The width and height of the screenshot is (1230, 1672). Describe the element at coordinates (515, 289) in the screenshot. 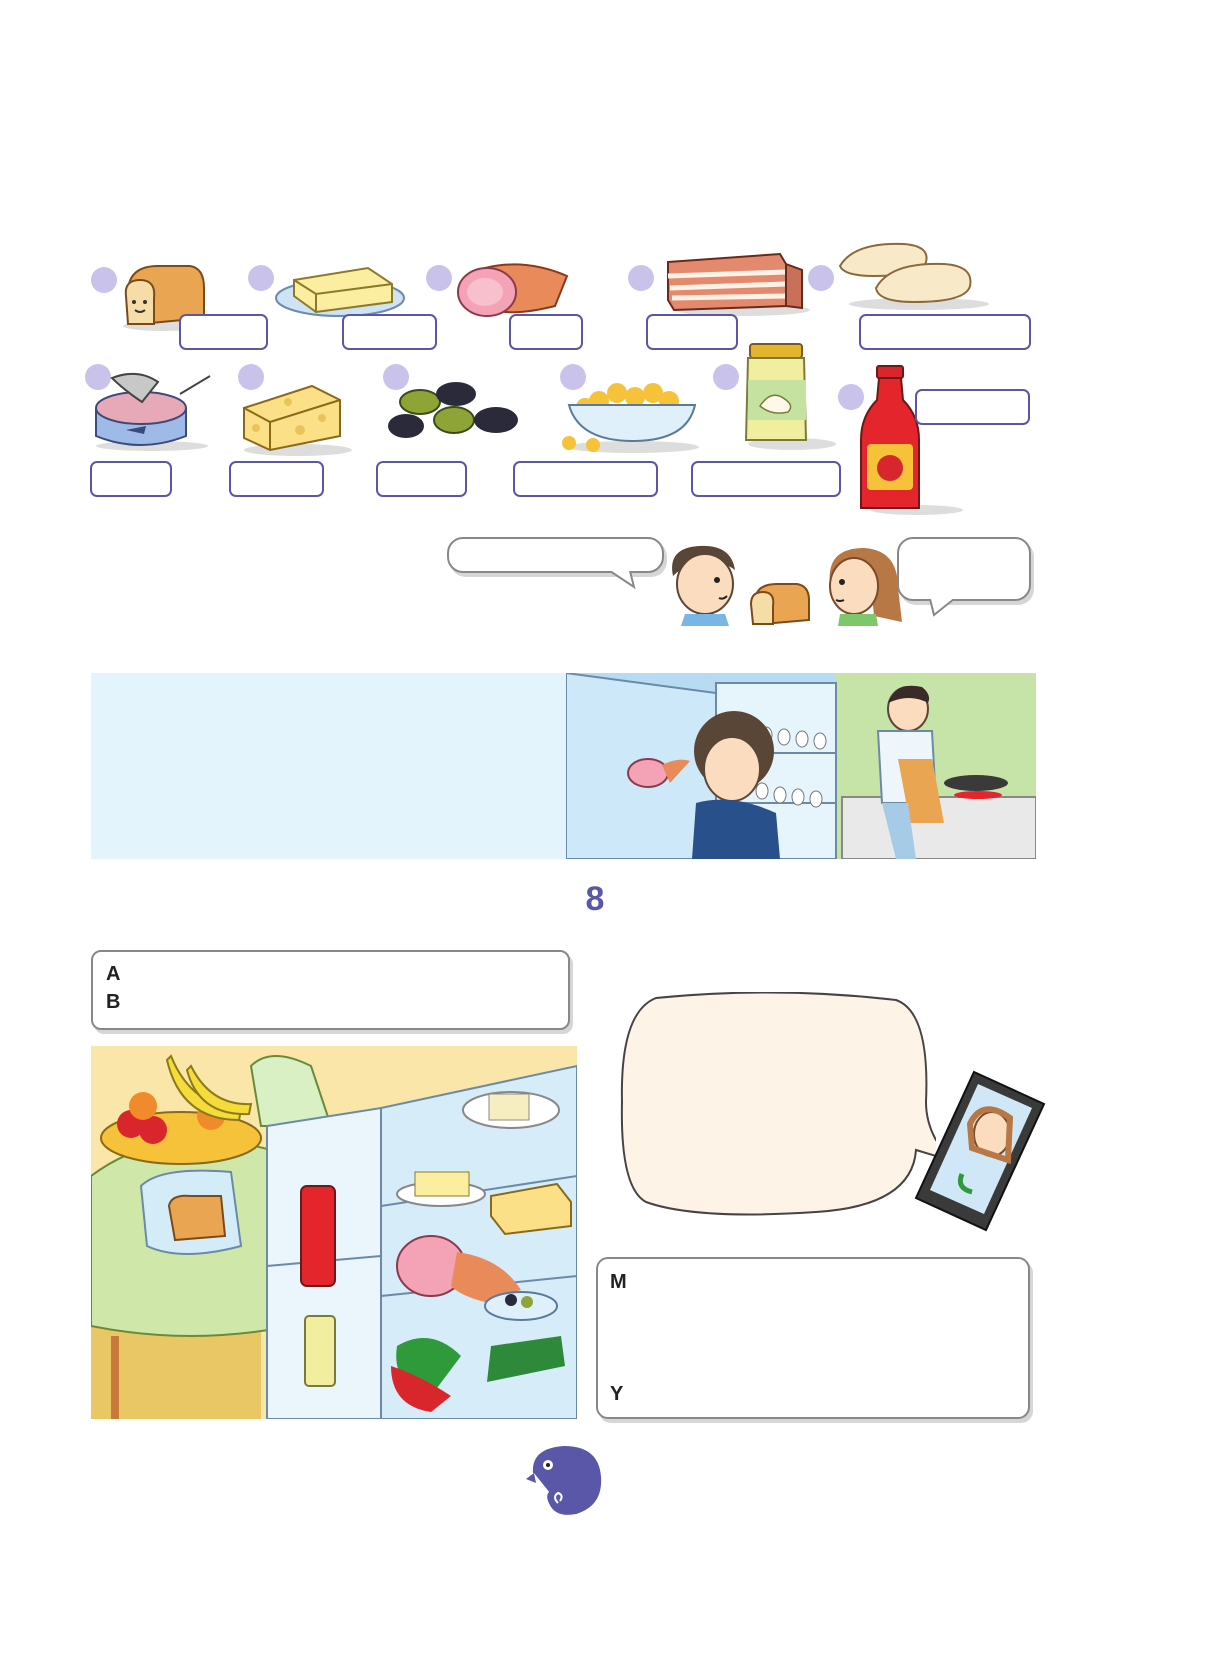

I see `ham-icon` at that location.